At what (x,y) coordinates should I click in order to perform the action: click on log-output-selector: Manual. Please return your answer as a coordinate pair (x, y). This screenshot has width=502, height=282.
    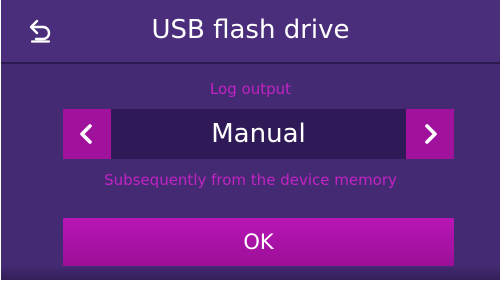
    Looking at the image, I should click on (258, 134).